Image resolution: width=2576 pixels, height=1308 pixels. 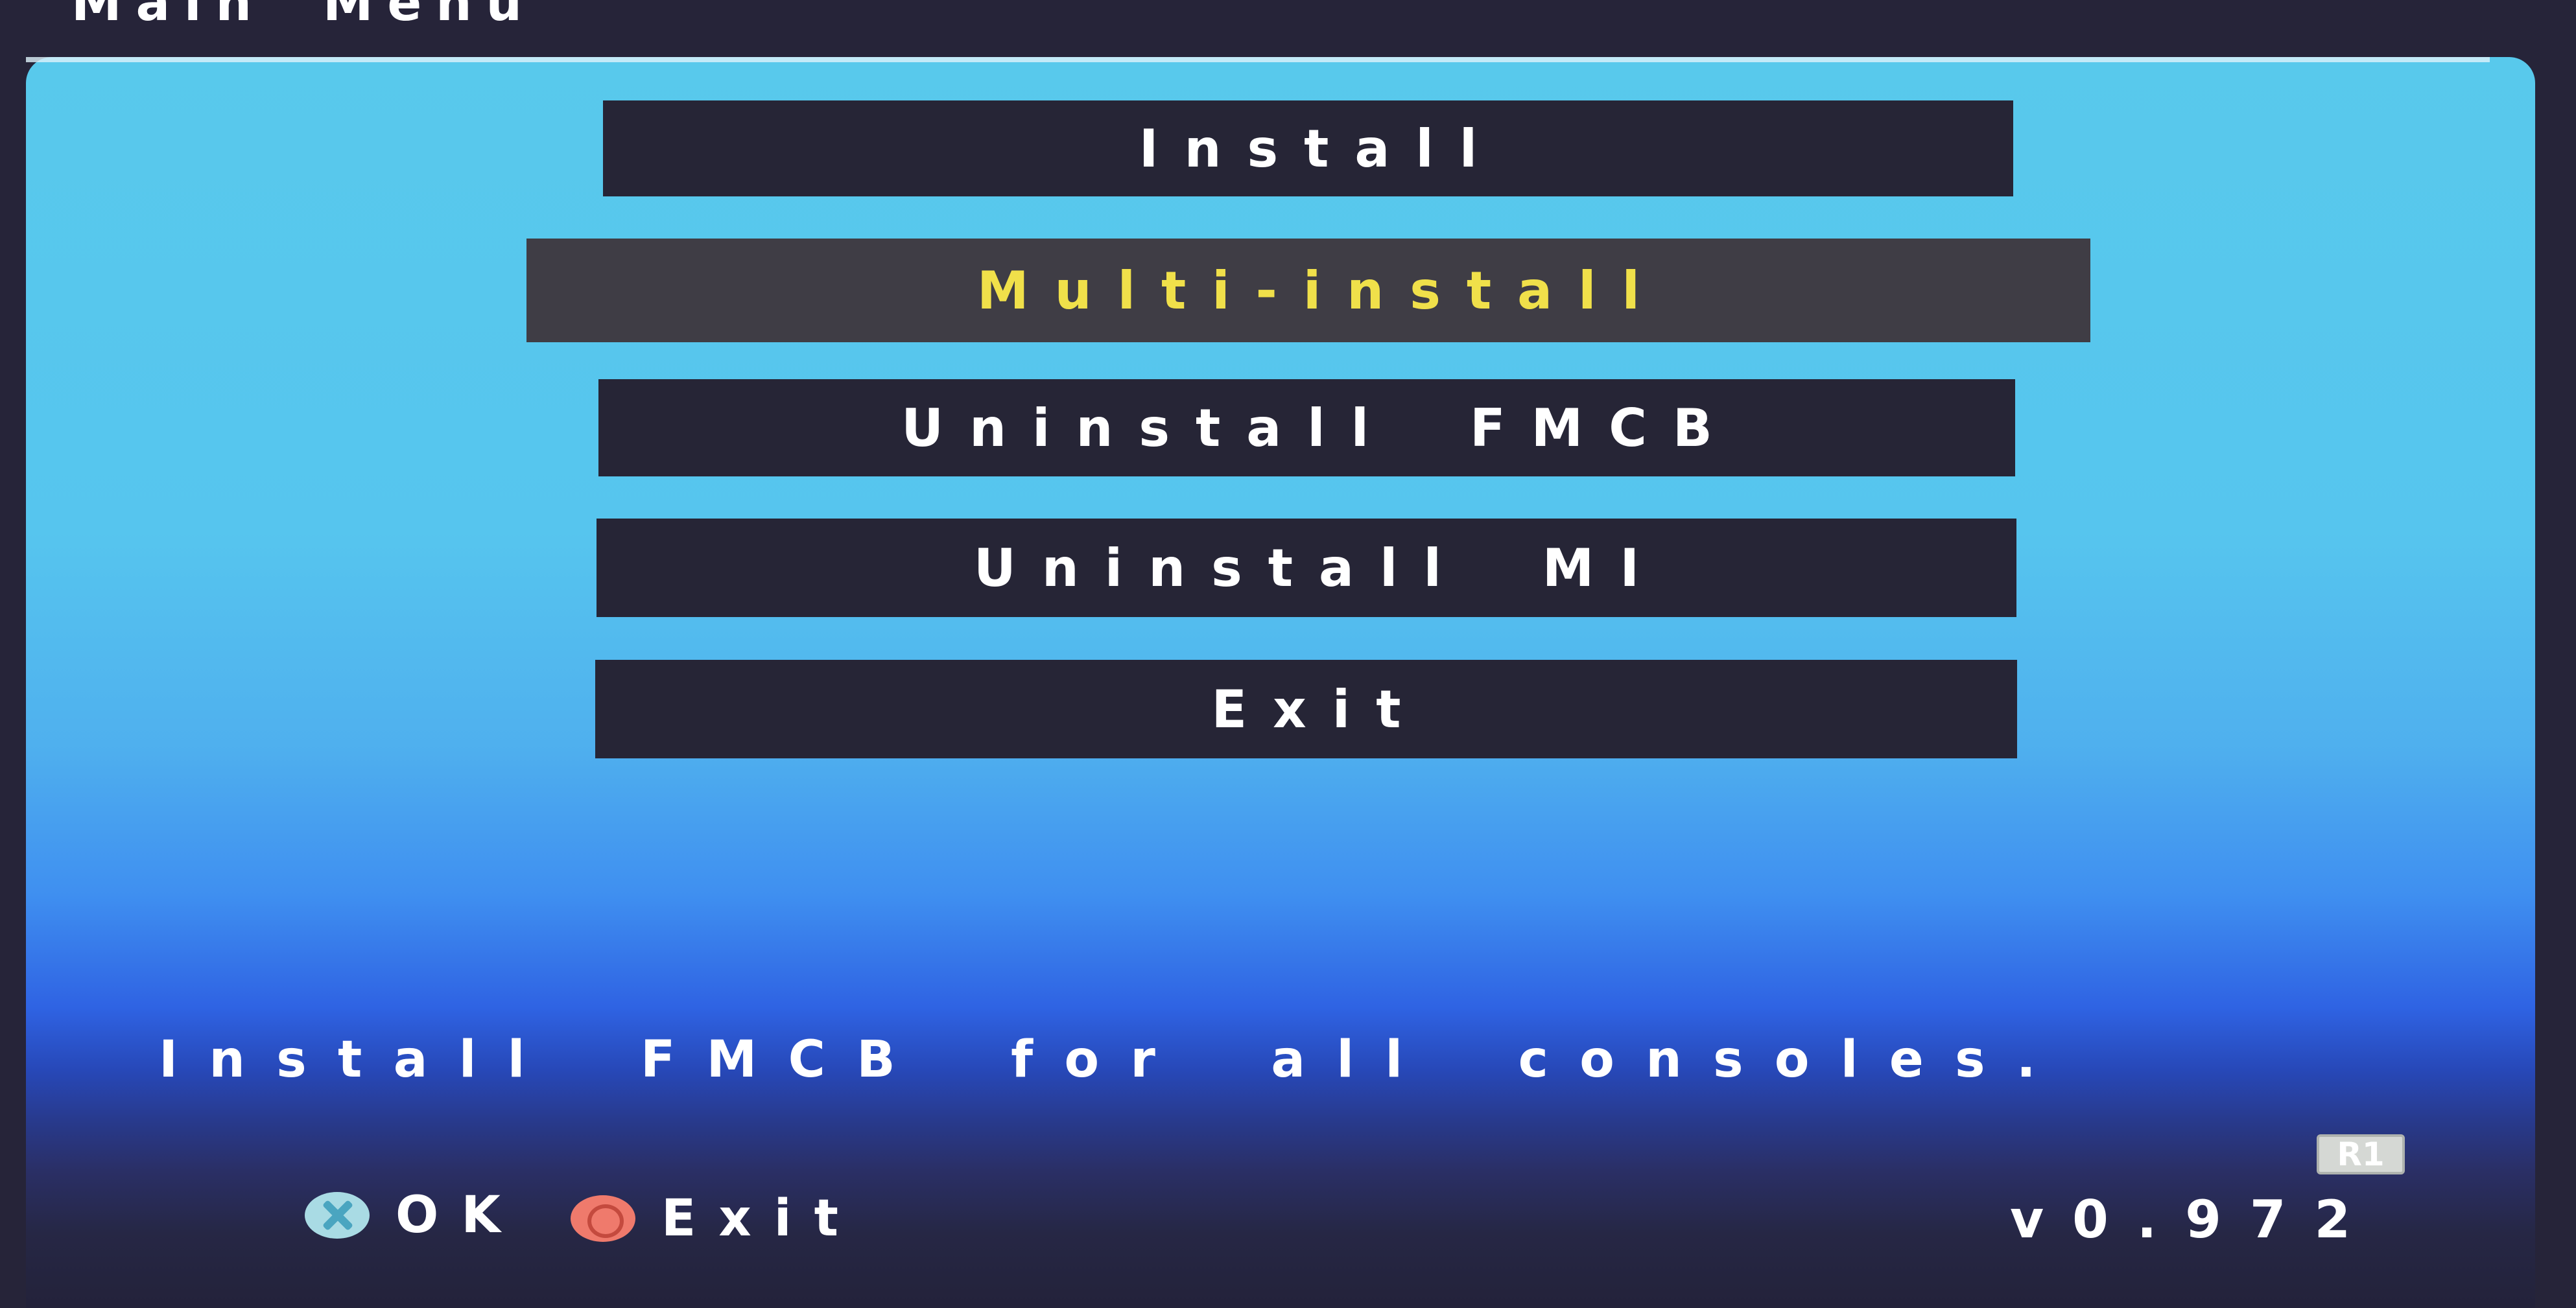 I want to click on menu-item-label: Install, so click(x=1321, y=148).